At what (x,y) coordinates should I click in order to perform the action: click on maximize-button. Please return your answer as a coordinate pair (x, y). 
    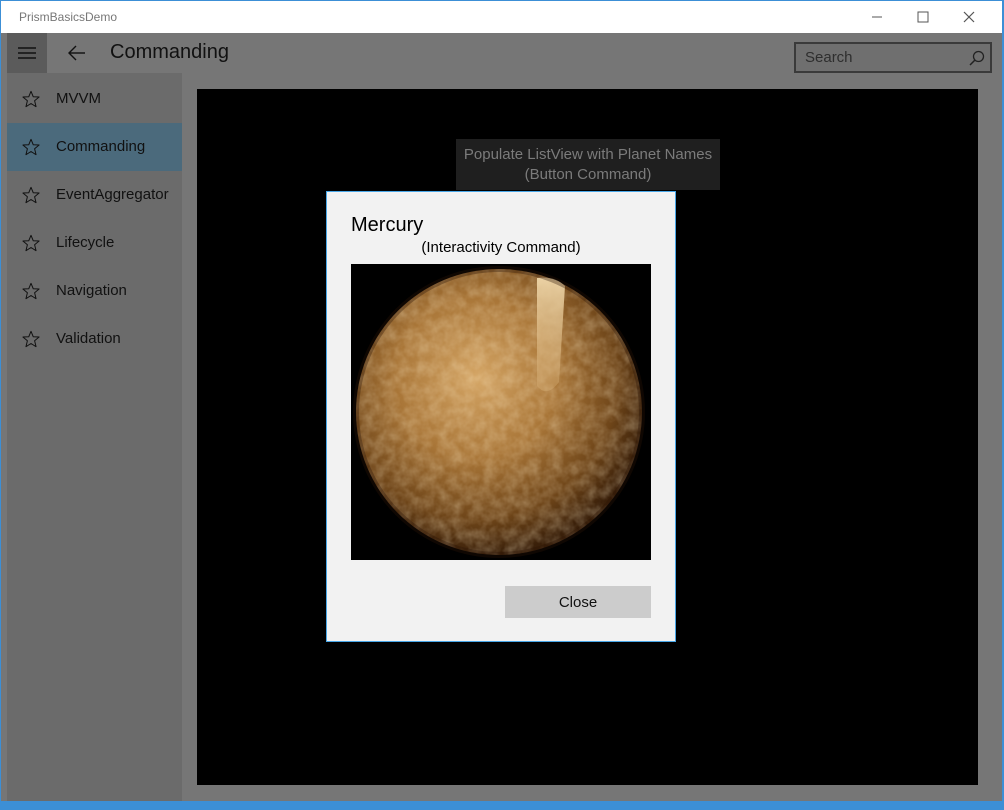
    Looking at the image, I should click on (923, 17).